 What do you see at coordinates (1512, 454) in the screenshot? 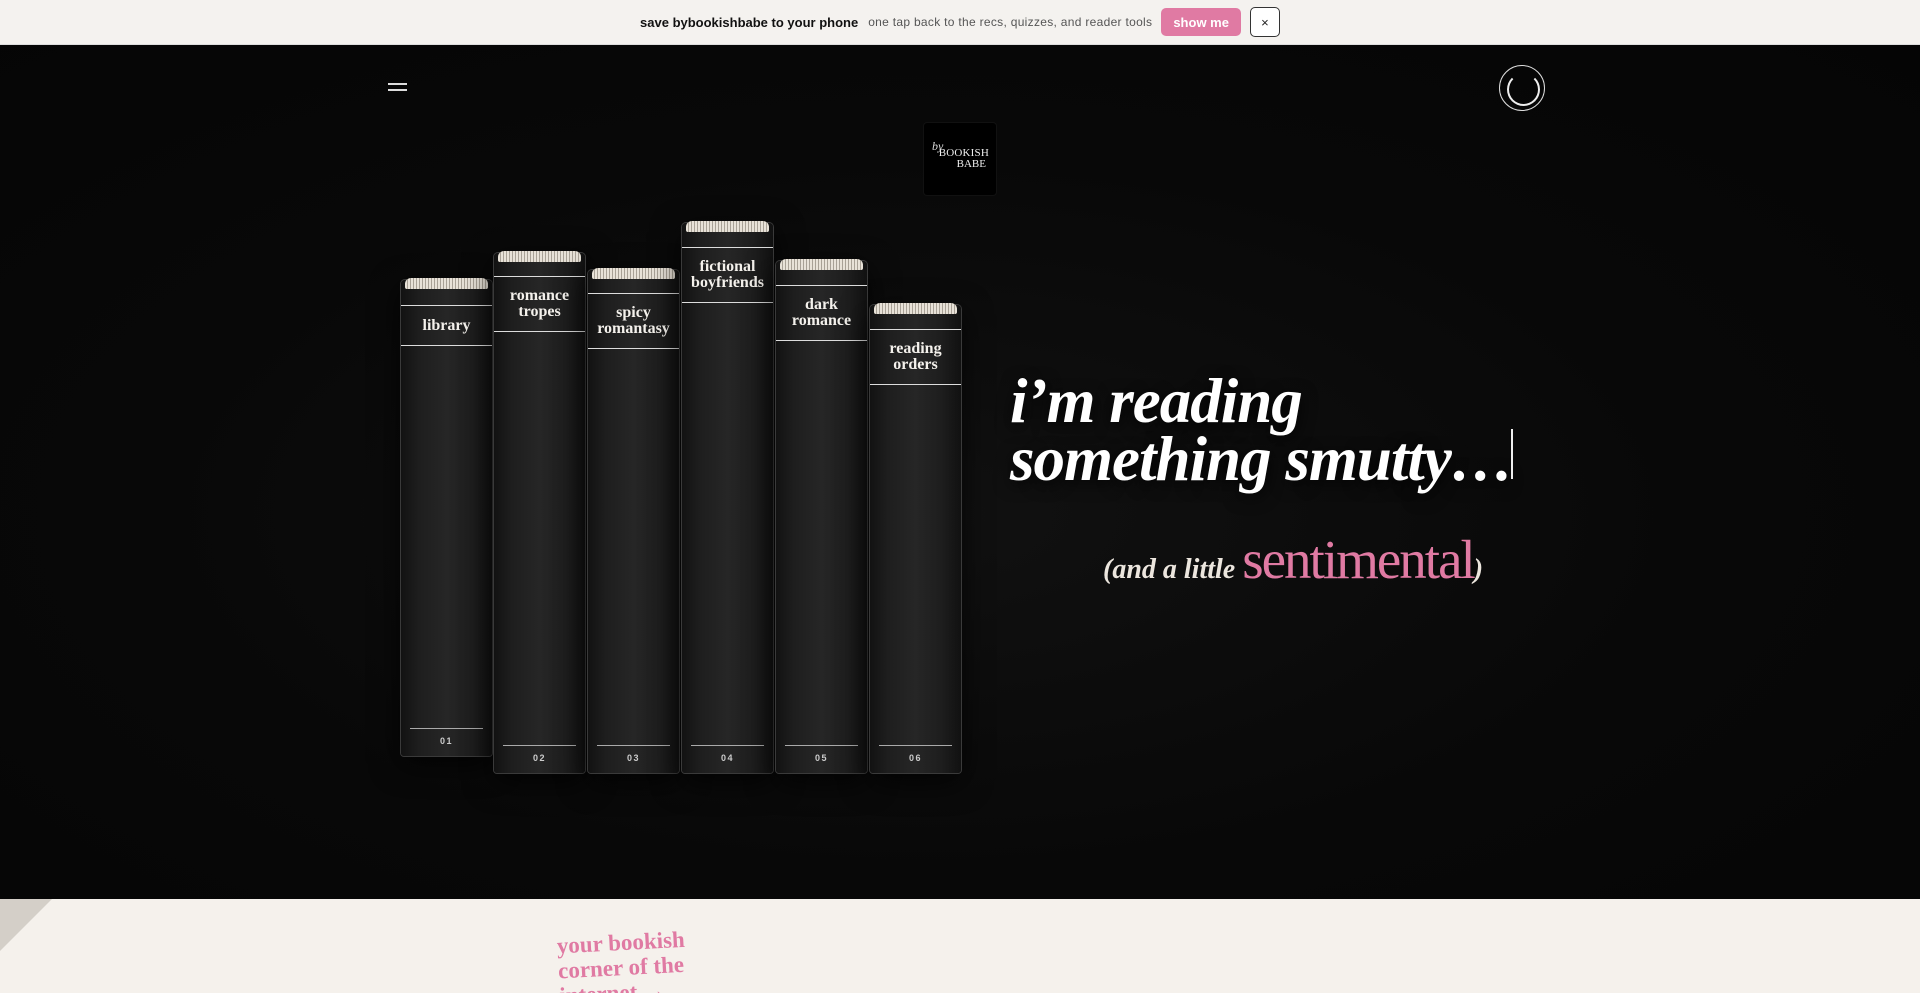
I see `typing-cursor` at bounding box center [1512, 454].